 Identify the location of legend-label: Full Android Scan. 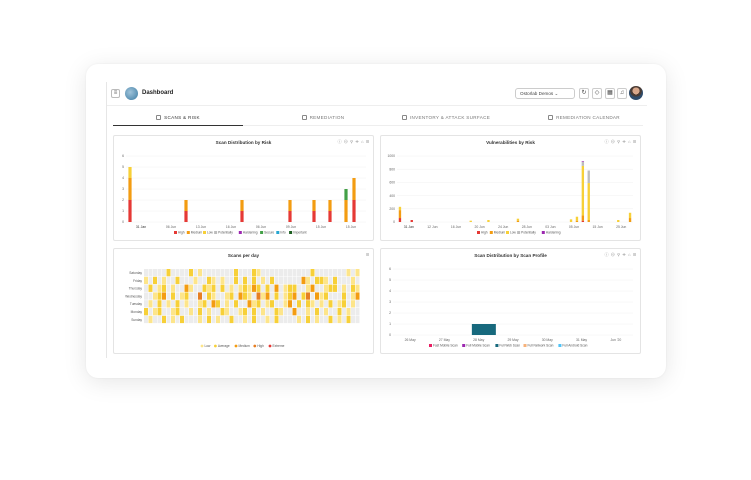
(574, 346).